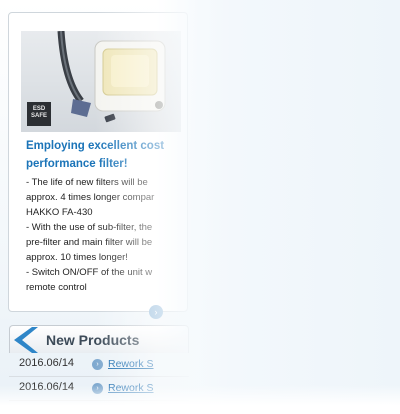 The image size is (400, 414). Describe the element at coordinates (89, 272) in the screenshot. I see `feature-line: - Switch ON/OFF of the unit w` at that location.